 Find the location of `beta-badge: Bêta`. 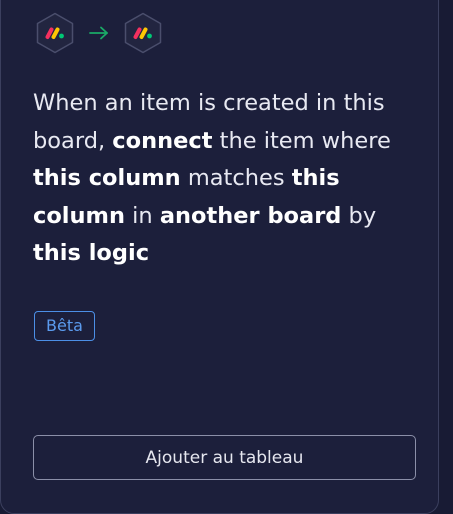

beta-badge: Bêta is located at coordinates (64, 326).